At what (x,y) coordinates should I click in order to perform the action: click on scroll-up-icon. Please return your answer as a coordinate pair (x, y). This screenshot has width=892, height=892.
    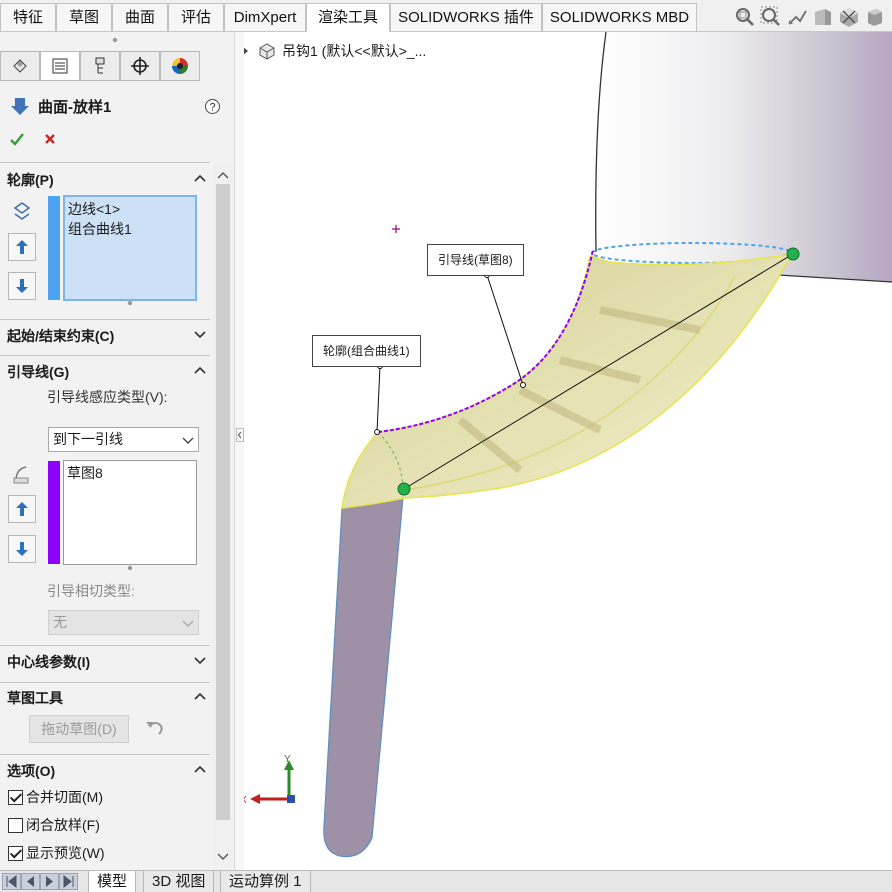
    Looking at the image, I should click on (223, 175).